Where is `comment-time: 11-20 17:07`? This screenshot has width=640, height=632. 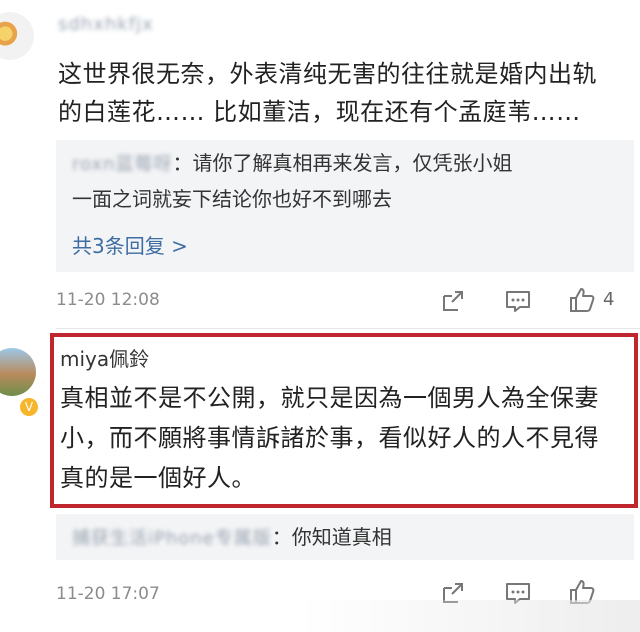
comment-time: 11-20 17:07 is located at coordinates (108, 594).